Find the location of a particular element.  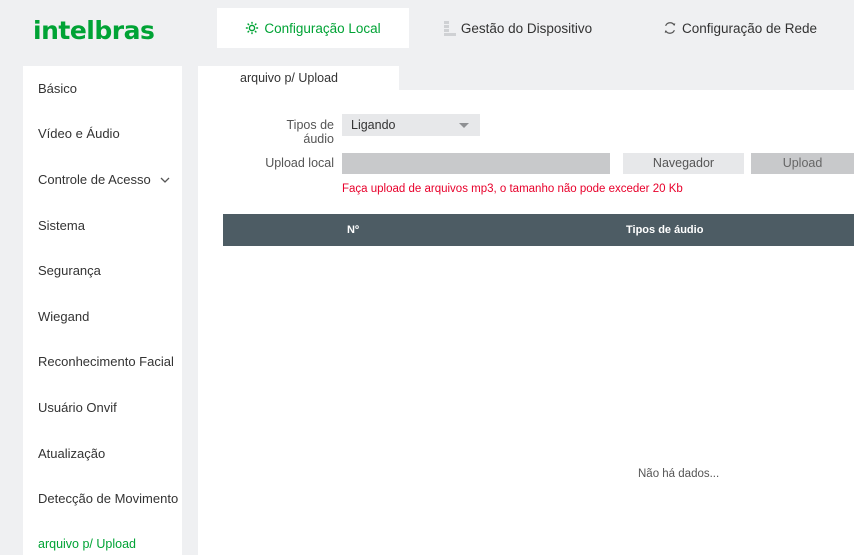

sidebar-item-reconhecimento-facial: Reconhecimento Facial is located at coordinates (106, 361).